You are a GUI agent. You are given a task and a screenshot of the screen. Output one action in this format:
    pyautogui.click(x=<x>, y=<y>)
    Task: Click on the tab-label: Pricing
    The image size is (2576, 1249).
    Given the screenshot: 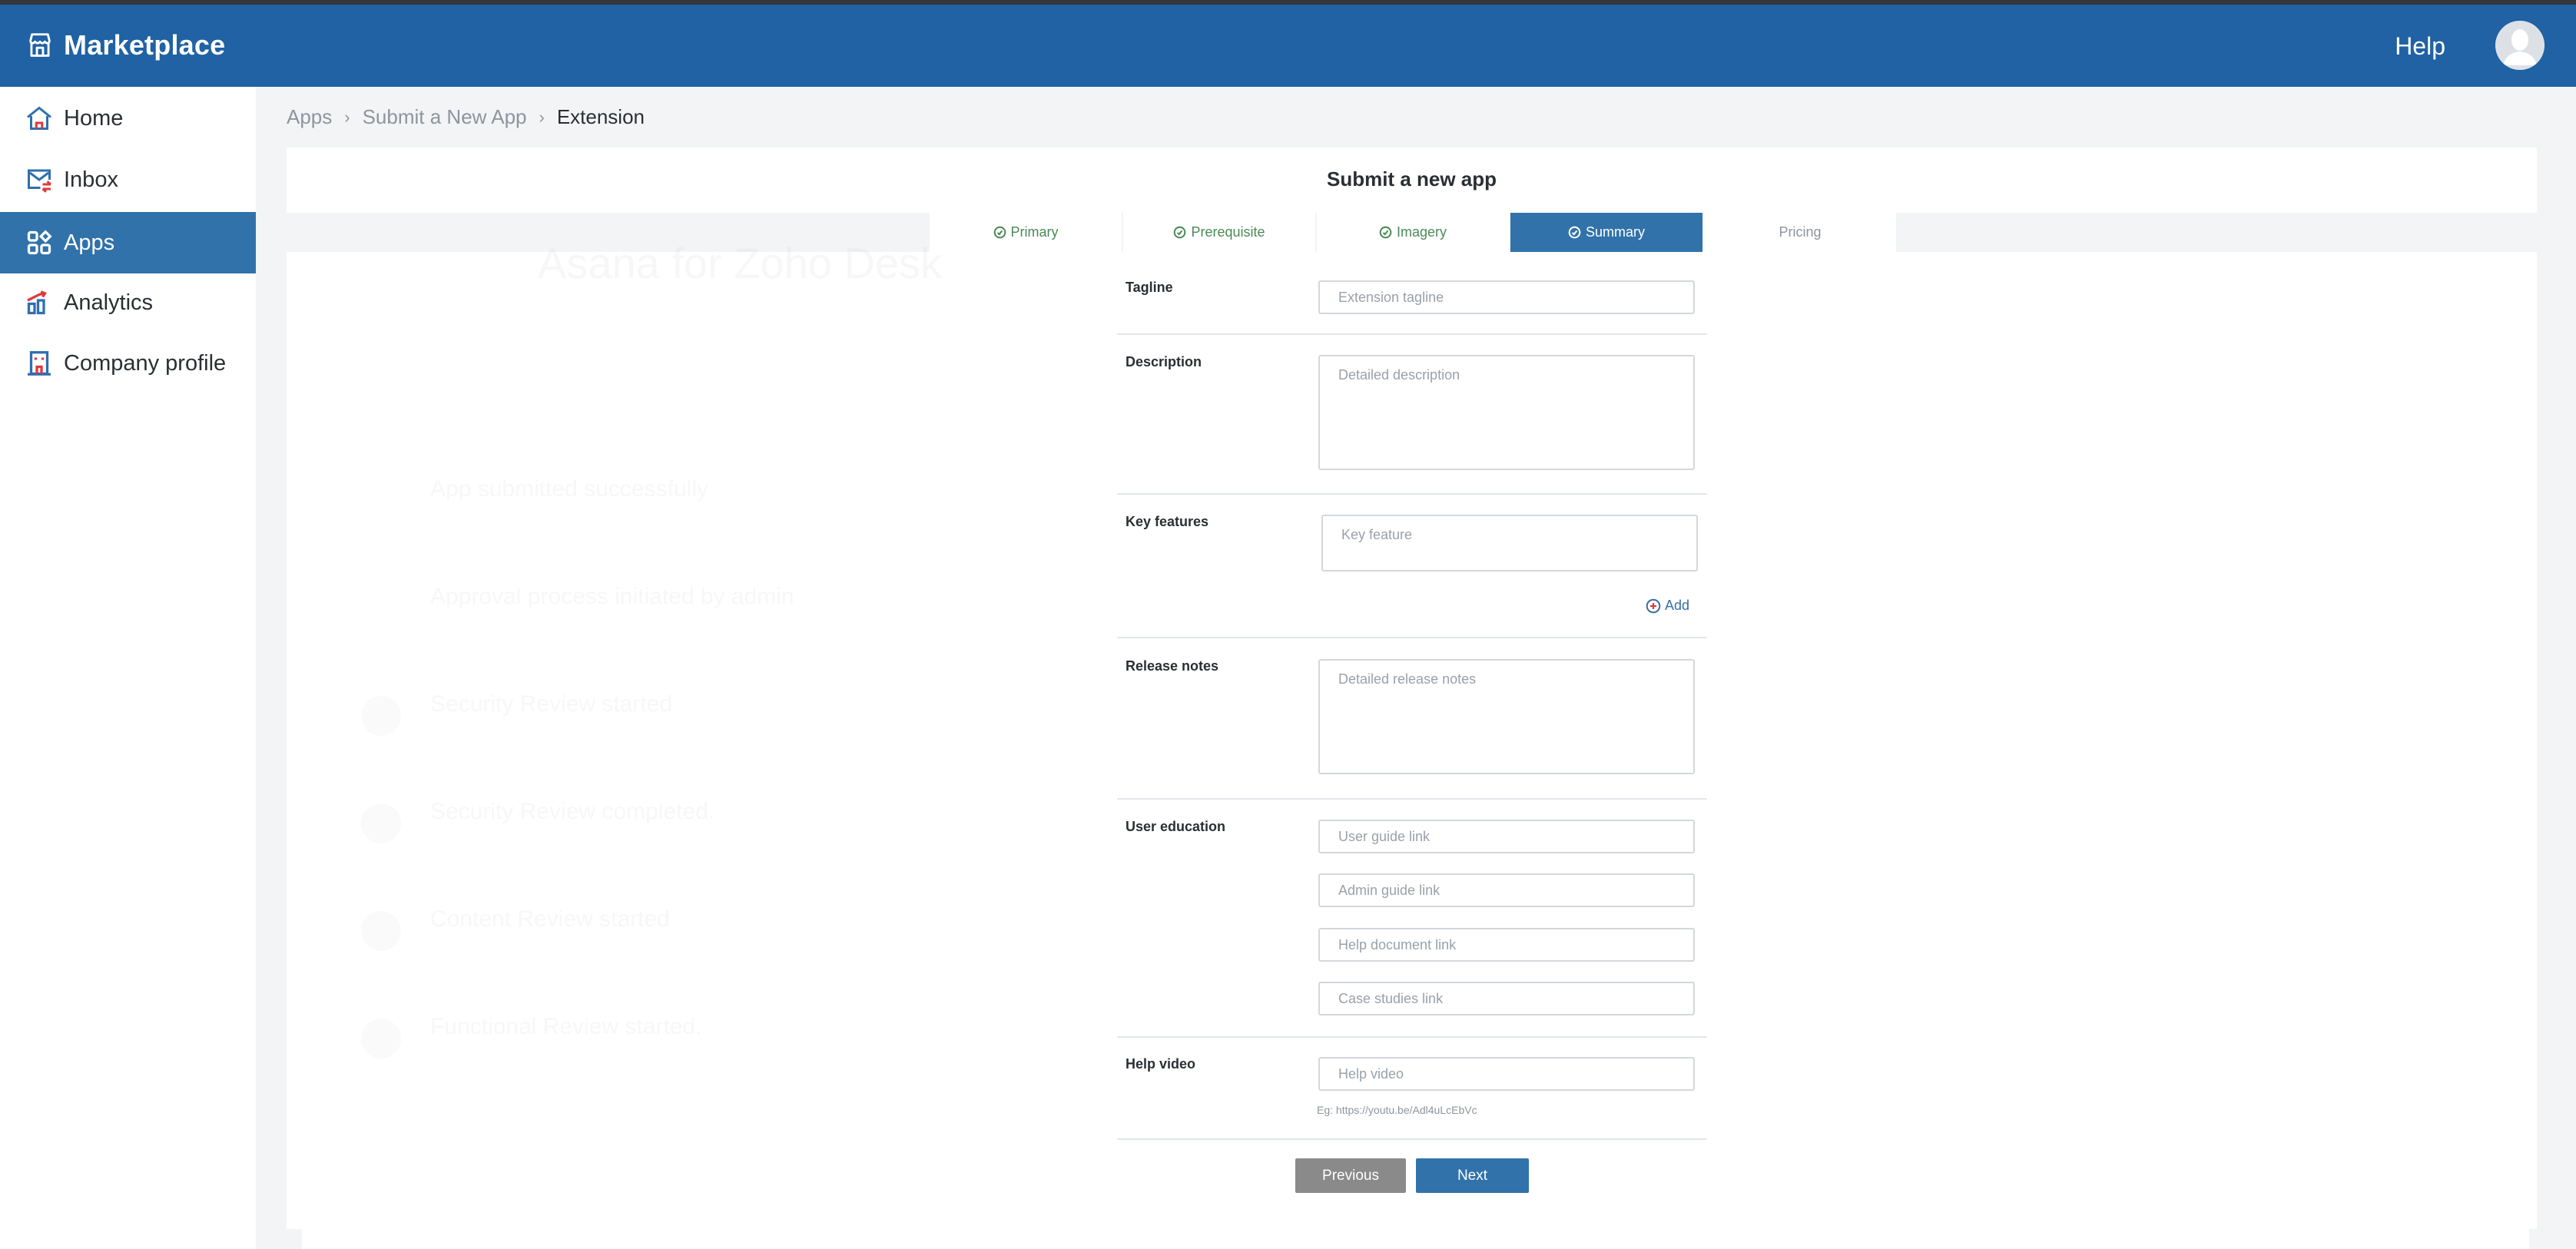 What is the action you would take?
    pyautogui.click(x=1800, y=232)
    